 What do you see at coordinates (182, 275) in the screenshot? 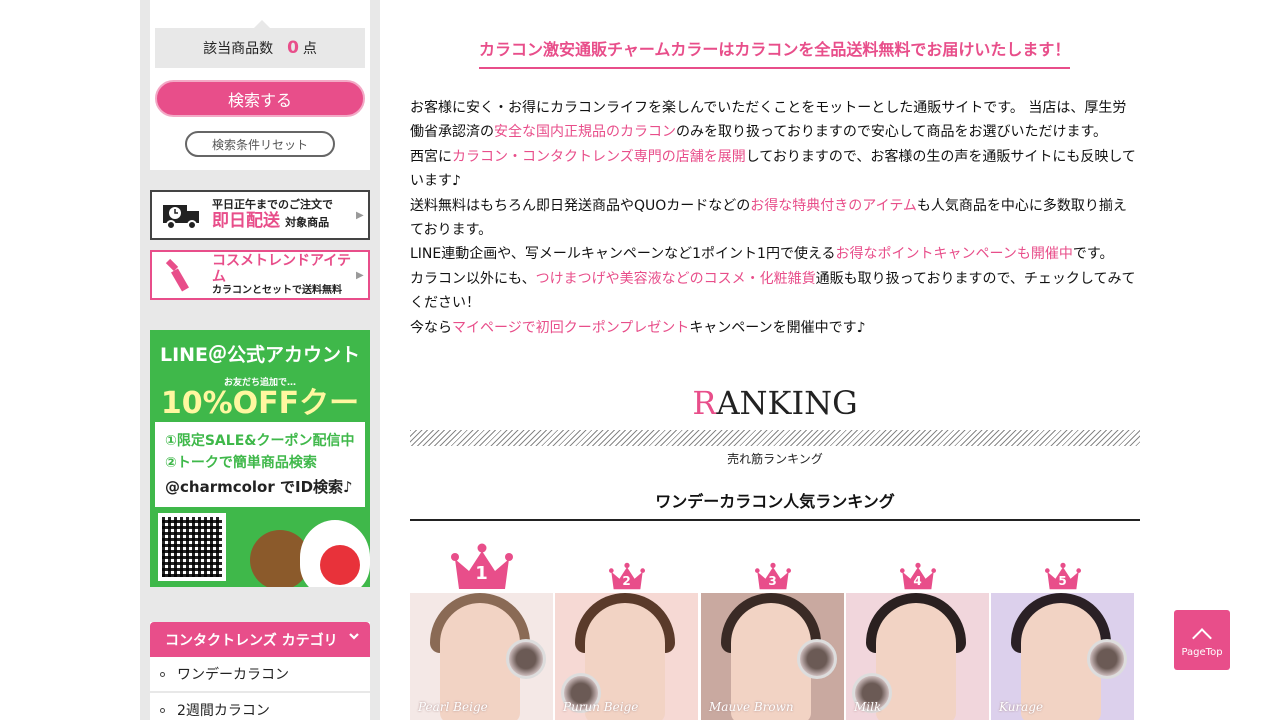
I see `mascara-icon` at bounding box center [182, 275].